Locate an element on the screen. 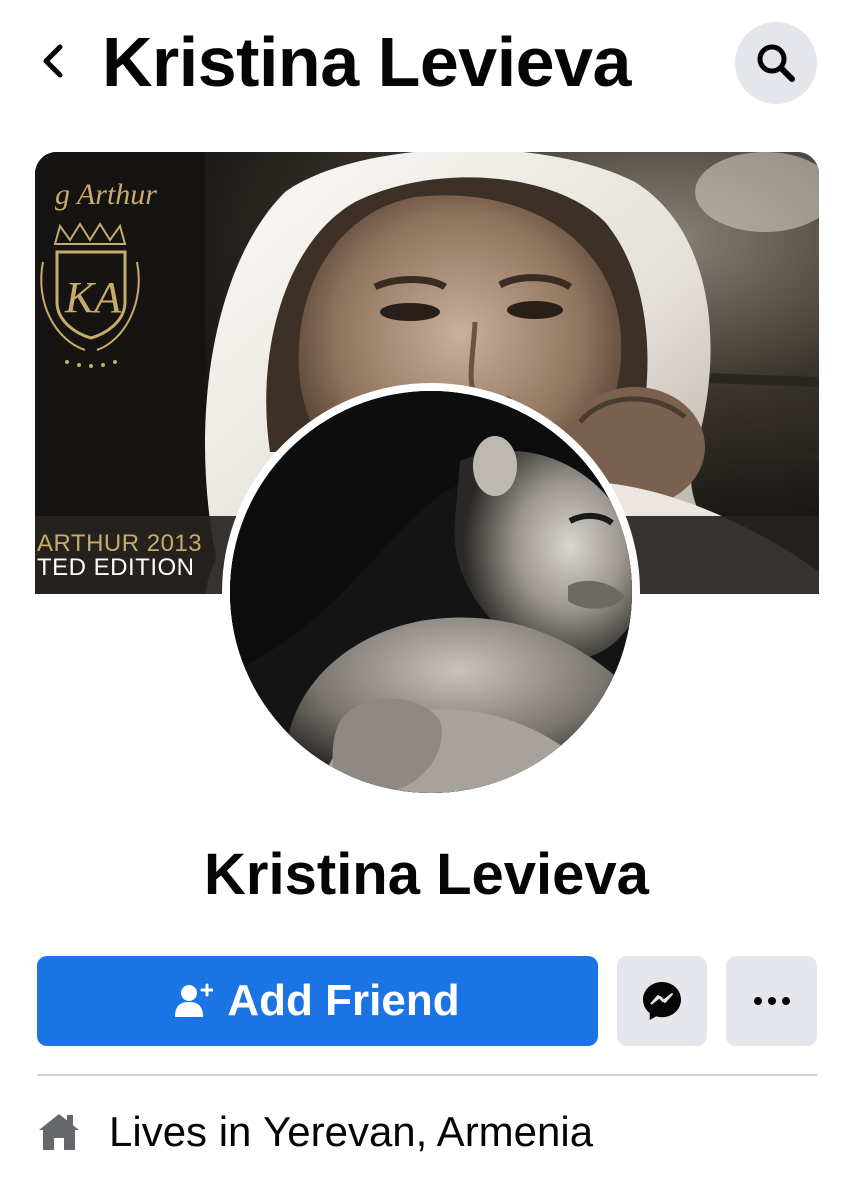 Image resolution: width=853 pixels, height=1200 pixels. lives-in-row: Lives in Yerevan, Armenia is located at coordinates (315, 1132).